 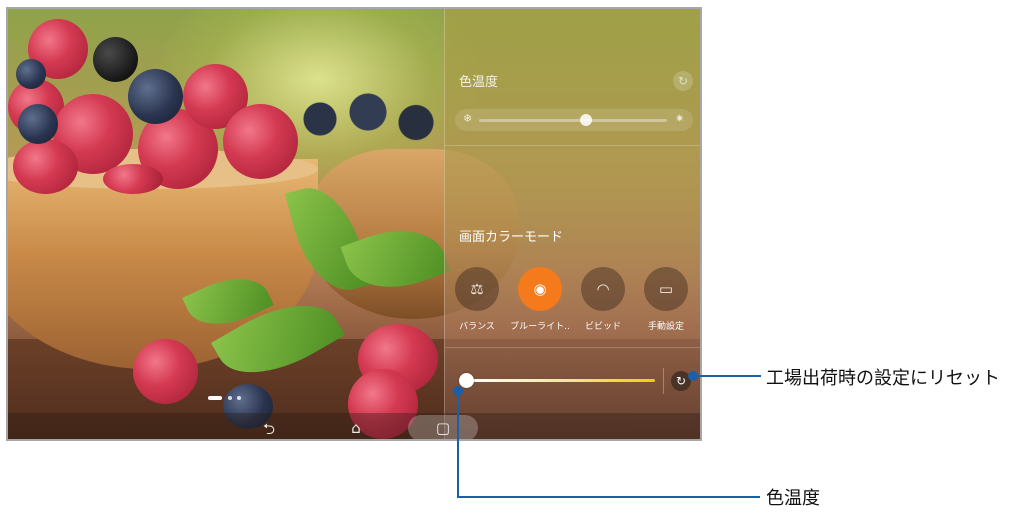 What do you see at coordinates (540, 327) in the screenshot?
I see `mode-label: ブルーライト..` at bounding box center [540, 327].